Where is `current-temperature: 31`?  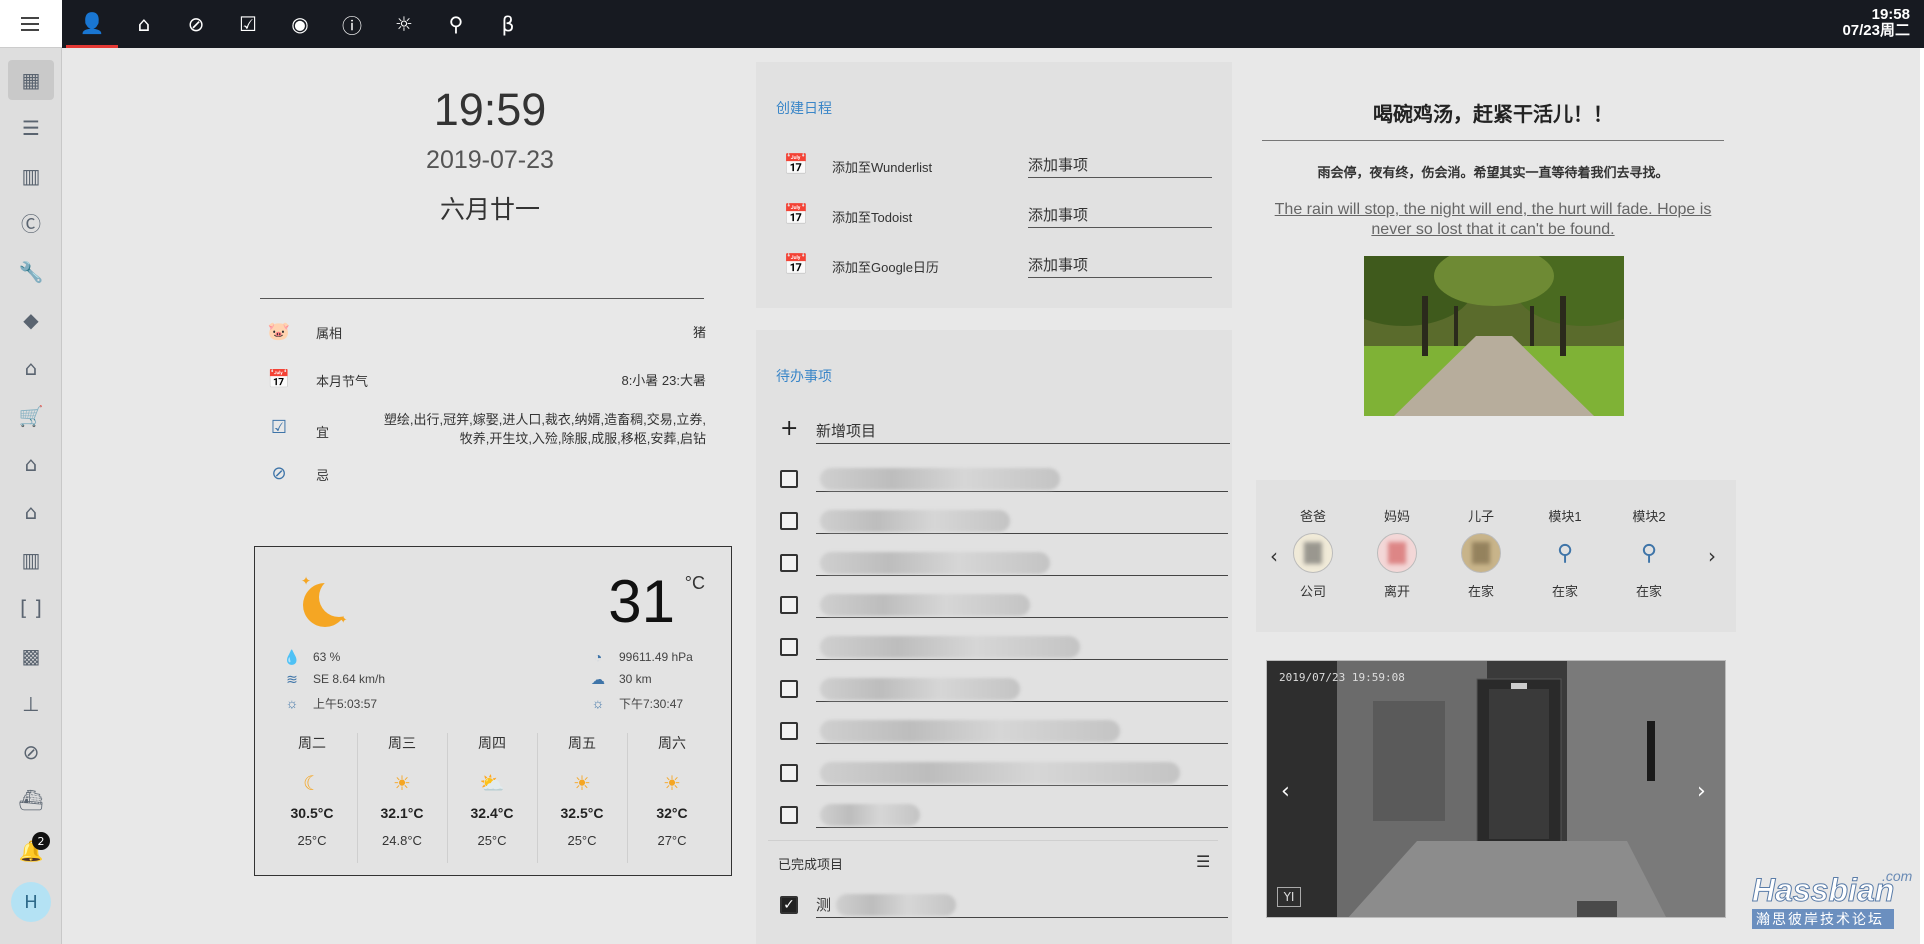 current-temperature: 31 is located at coordinates (641, 601).